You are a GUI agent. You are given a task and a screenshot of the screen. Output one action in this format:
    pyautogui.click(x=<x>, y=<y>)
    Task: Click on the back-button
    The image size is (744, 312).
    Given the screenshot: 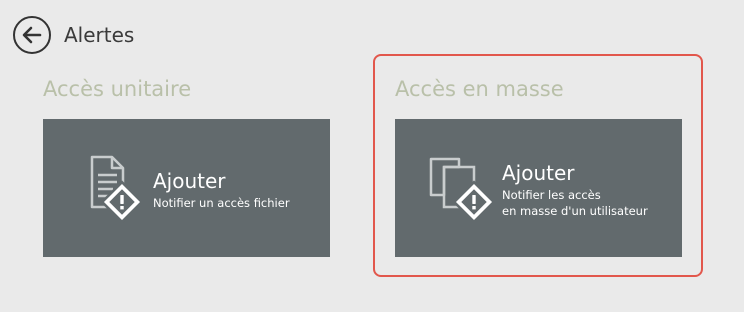 What is the action you would take?
    pyautogui.click(x=32, y=35)
    